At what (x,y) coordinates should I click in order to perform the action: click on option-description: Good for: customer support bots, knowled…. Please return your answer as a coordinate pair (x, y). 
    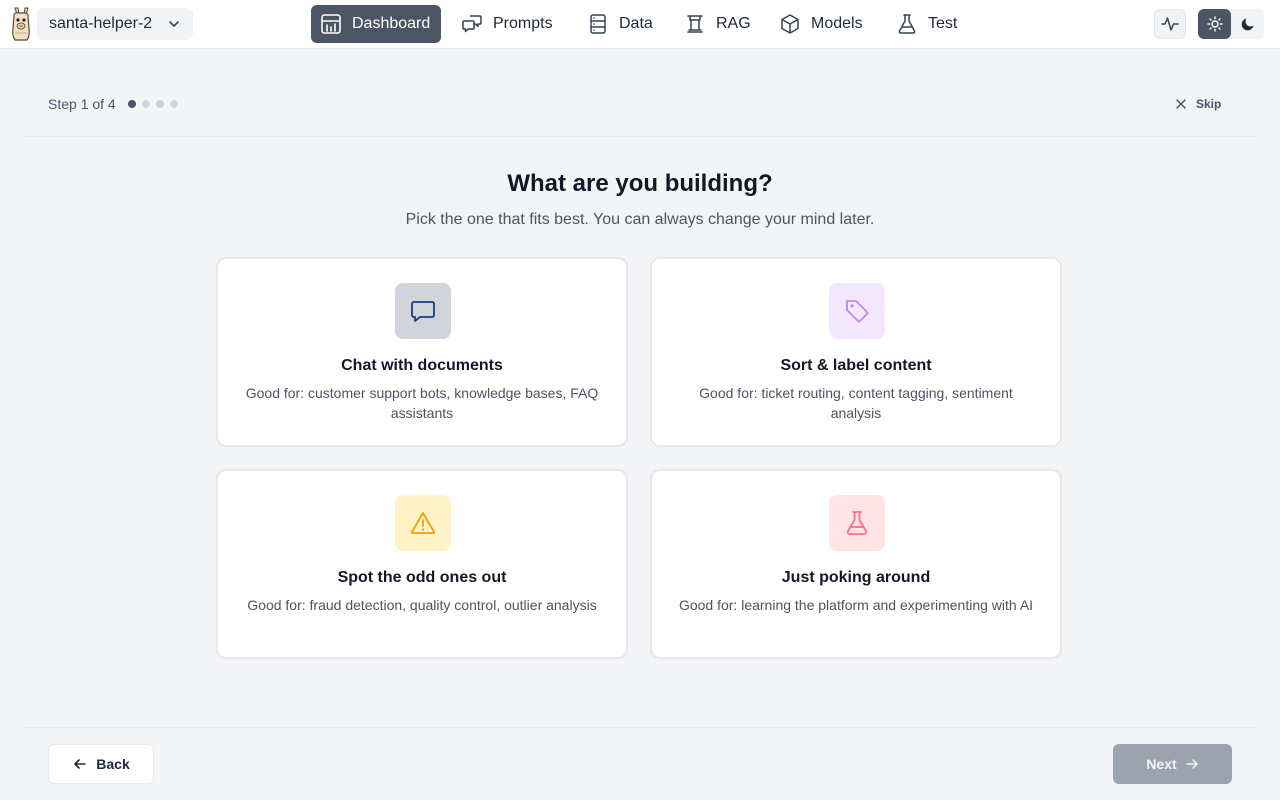
    Looking at the image, I should click on (422, 403).